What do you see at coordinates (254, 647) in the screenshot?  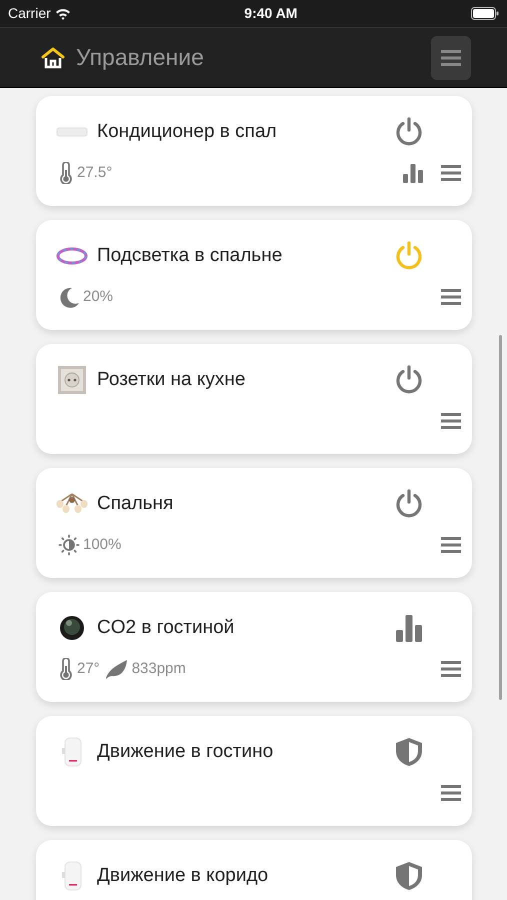 I see `device-card: CO2 в гостиной 27° 833ppm` at bounding box center [254, 647].